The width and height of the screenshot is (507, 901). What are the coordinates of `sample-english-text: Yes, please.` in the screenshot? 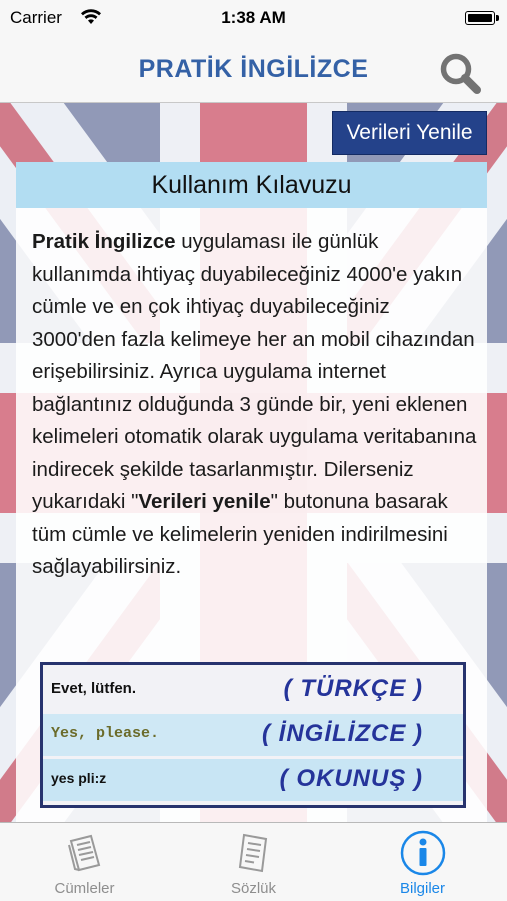 It's located at (105, 733).